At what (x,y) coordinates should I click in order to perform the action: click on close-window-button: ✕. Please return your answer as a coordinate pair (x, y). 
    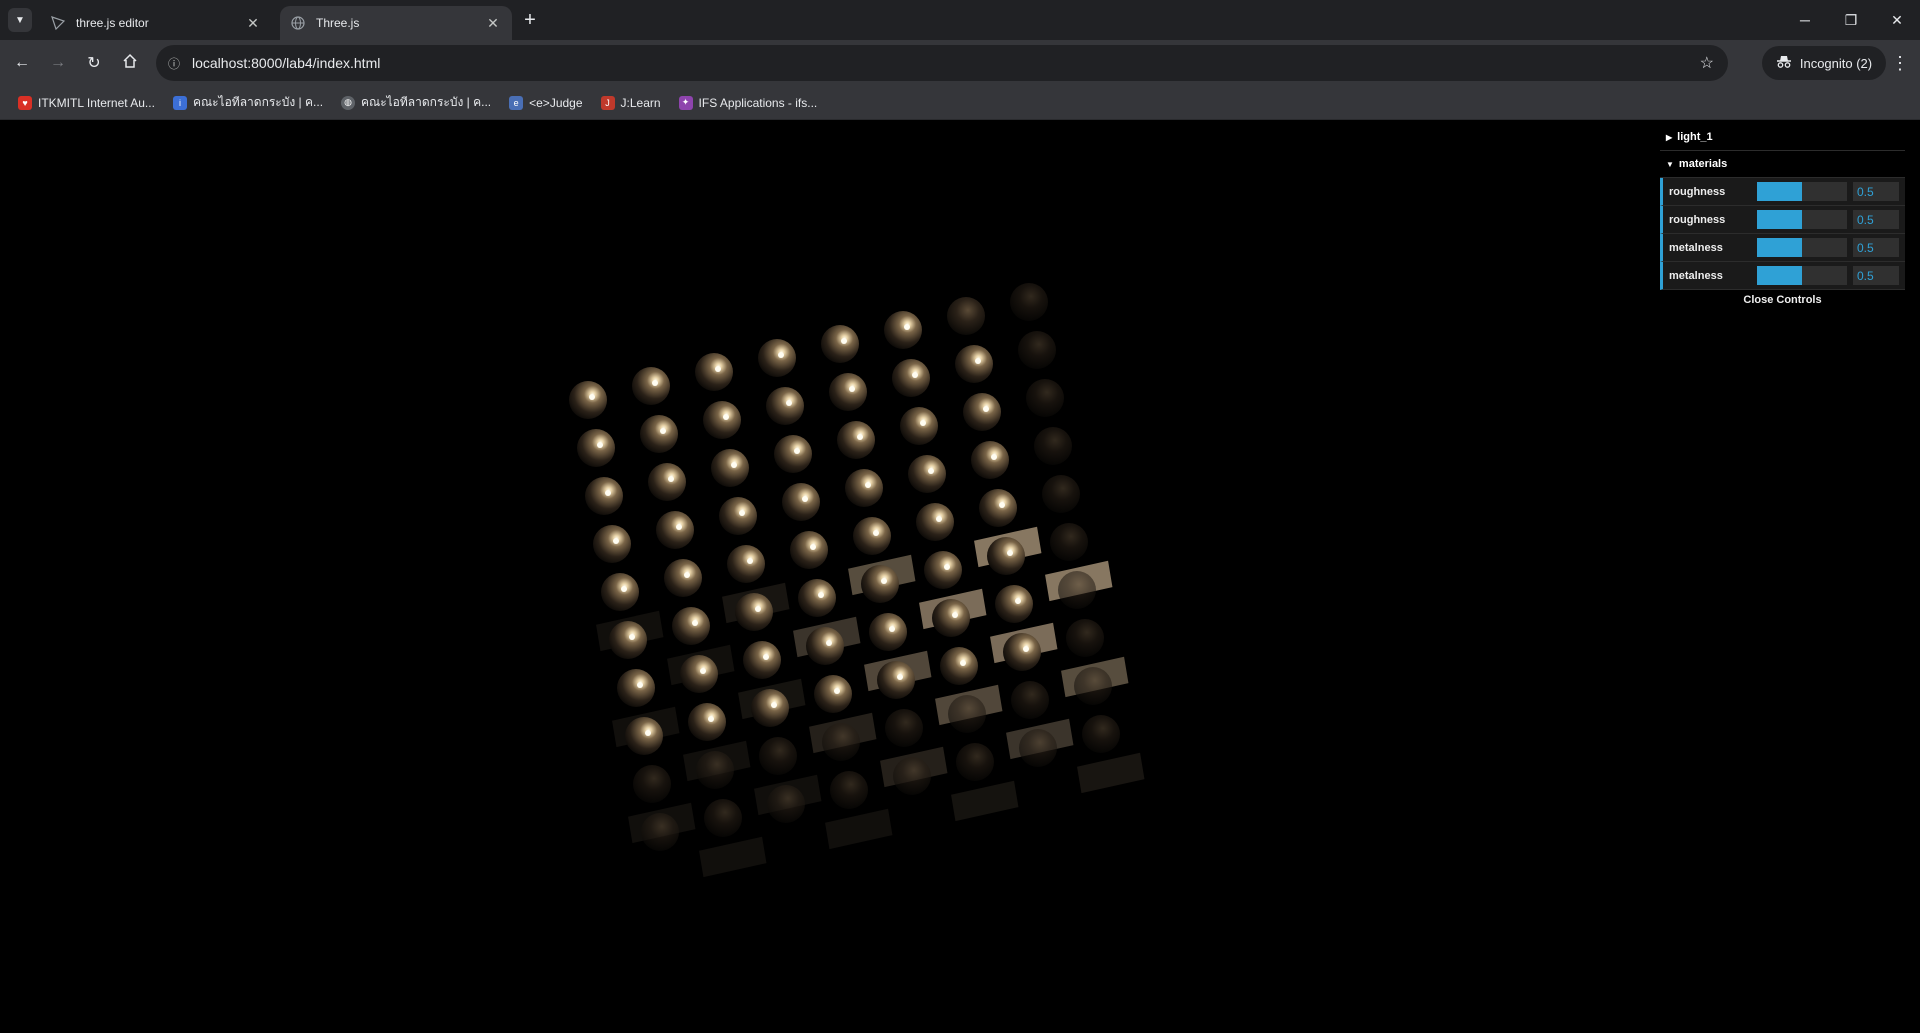
    Looking at the image, I should click on (1897, 20).